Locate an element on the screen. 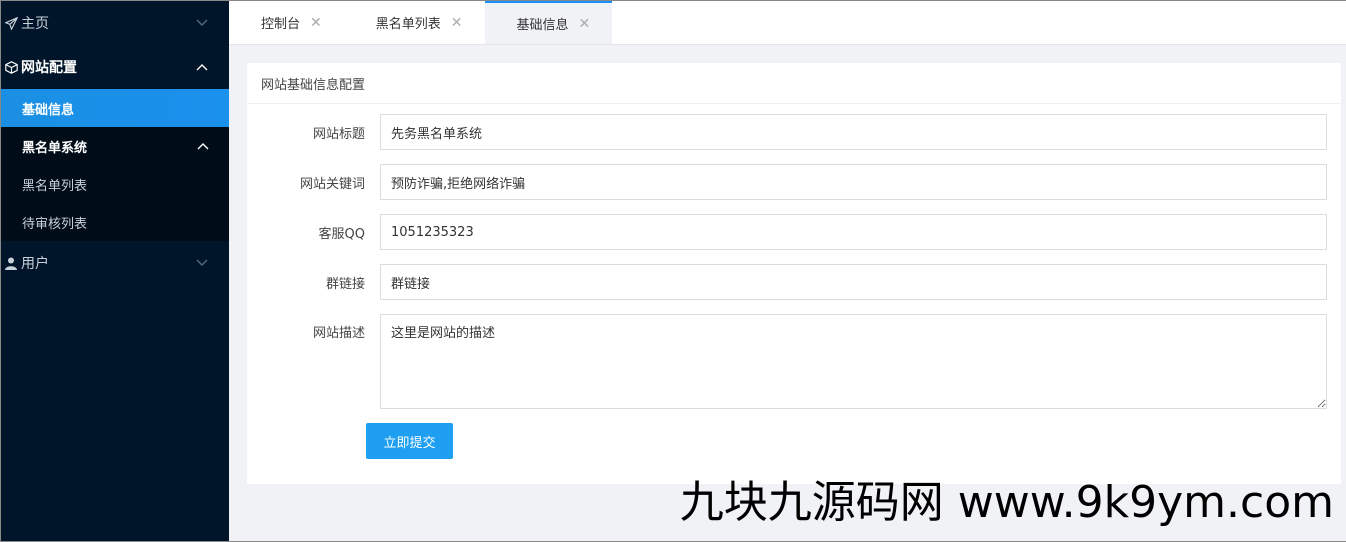  field-label: 网站描述 is located at coordinates (338, 333).